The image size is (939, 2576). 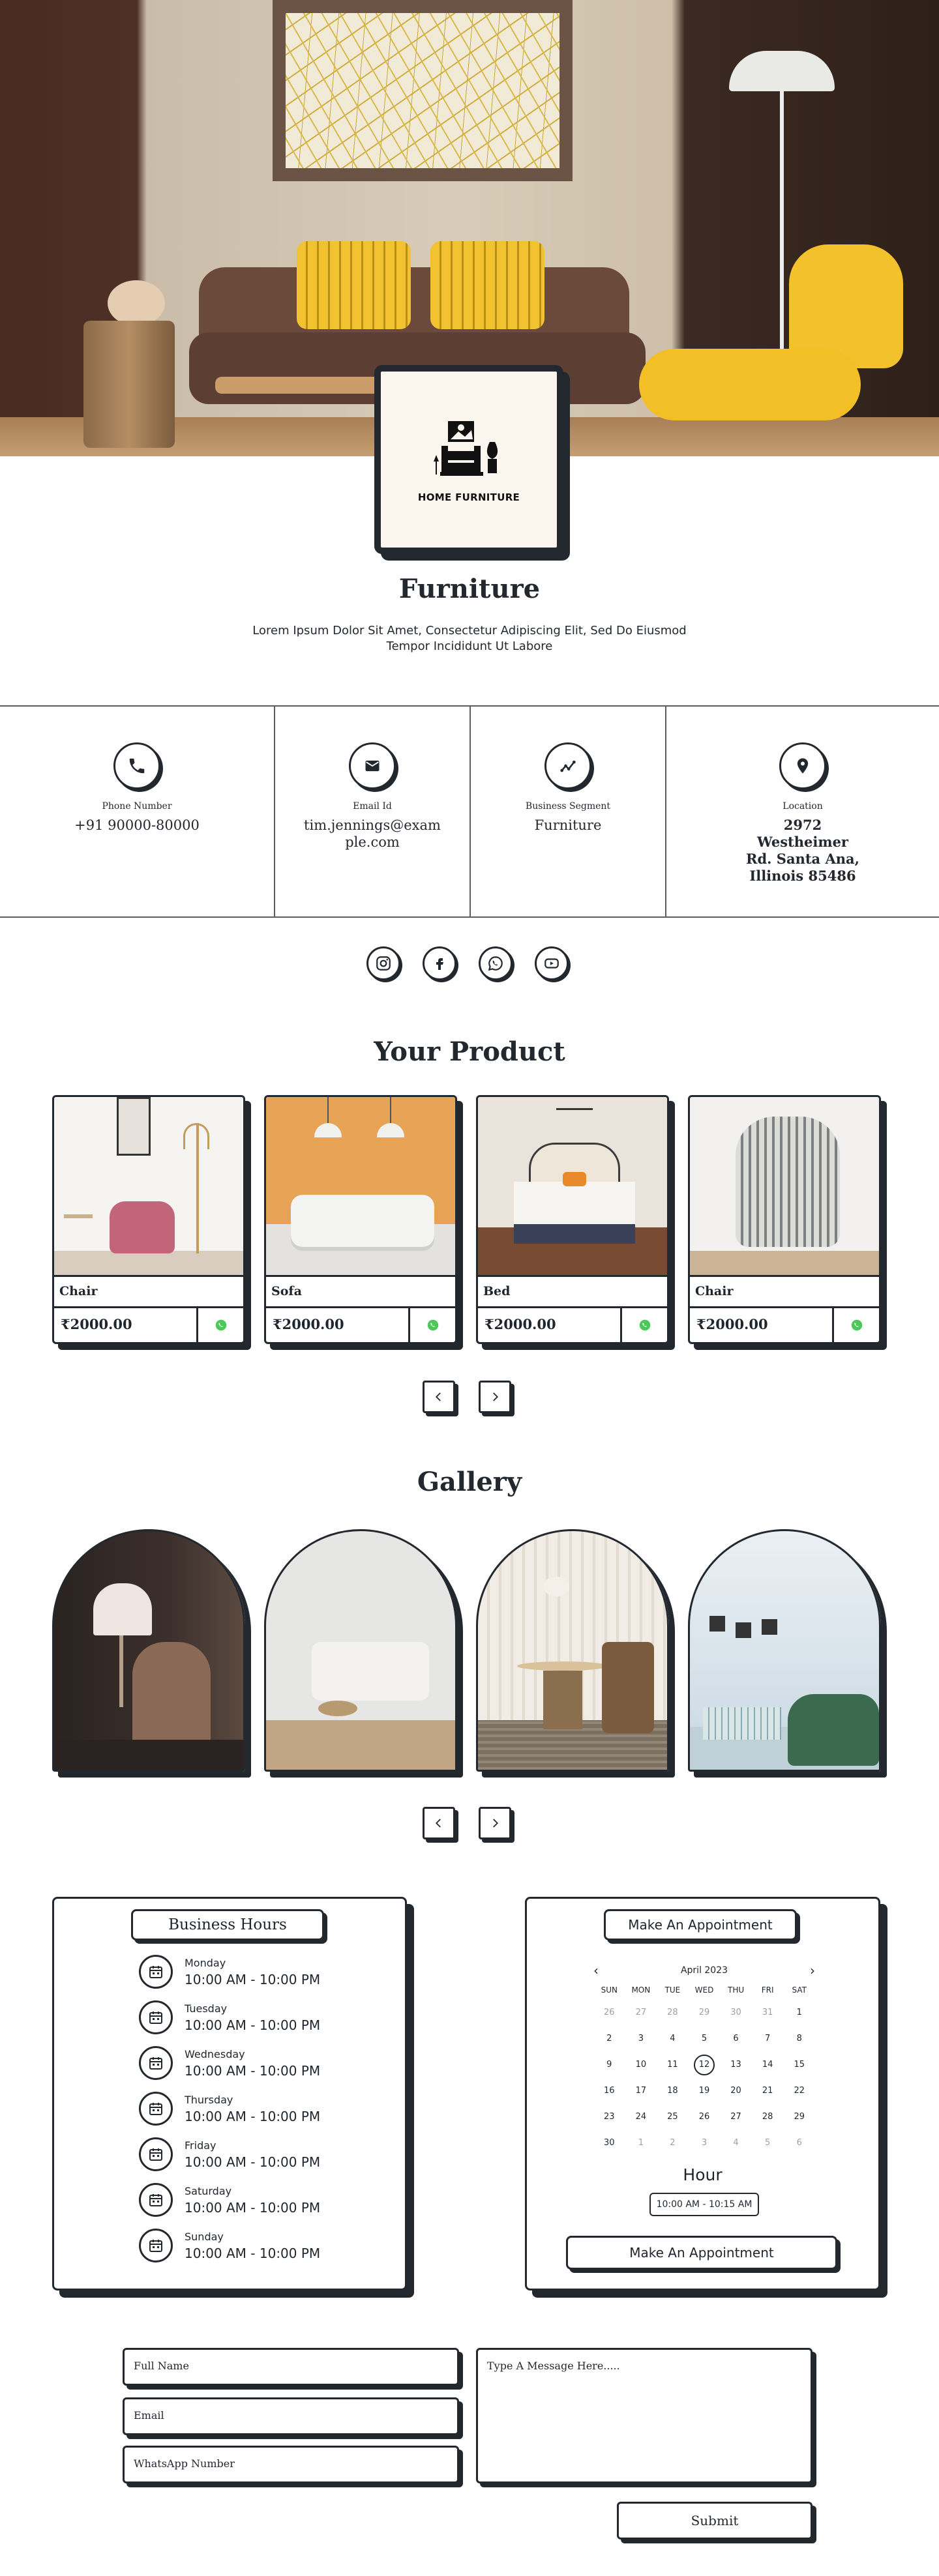 What do you see at coordinates (495, 1397) in the screenshot?
I see `products-next-button` at bounding box center [495, 1397].